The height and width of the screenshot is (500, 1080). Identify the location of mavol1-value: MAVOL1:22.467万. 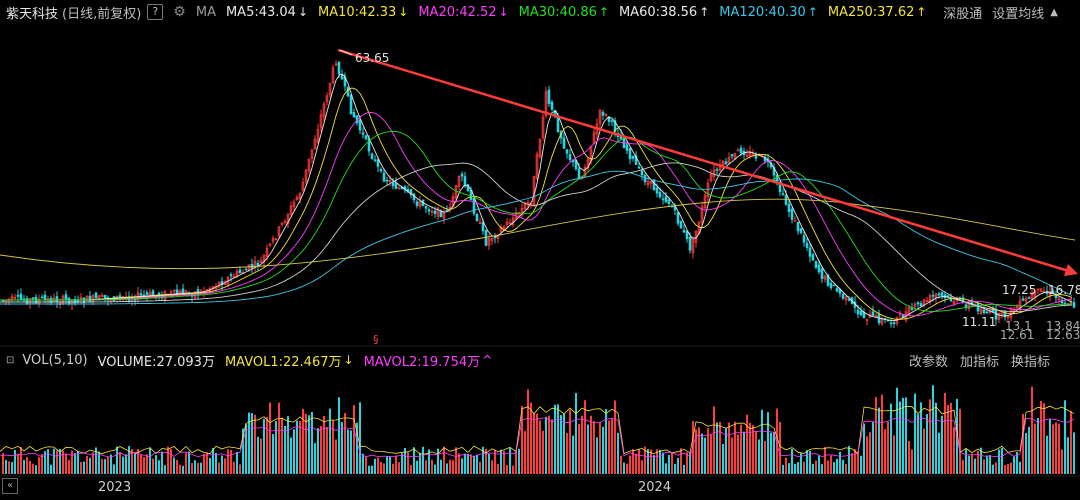
(283, 362).